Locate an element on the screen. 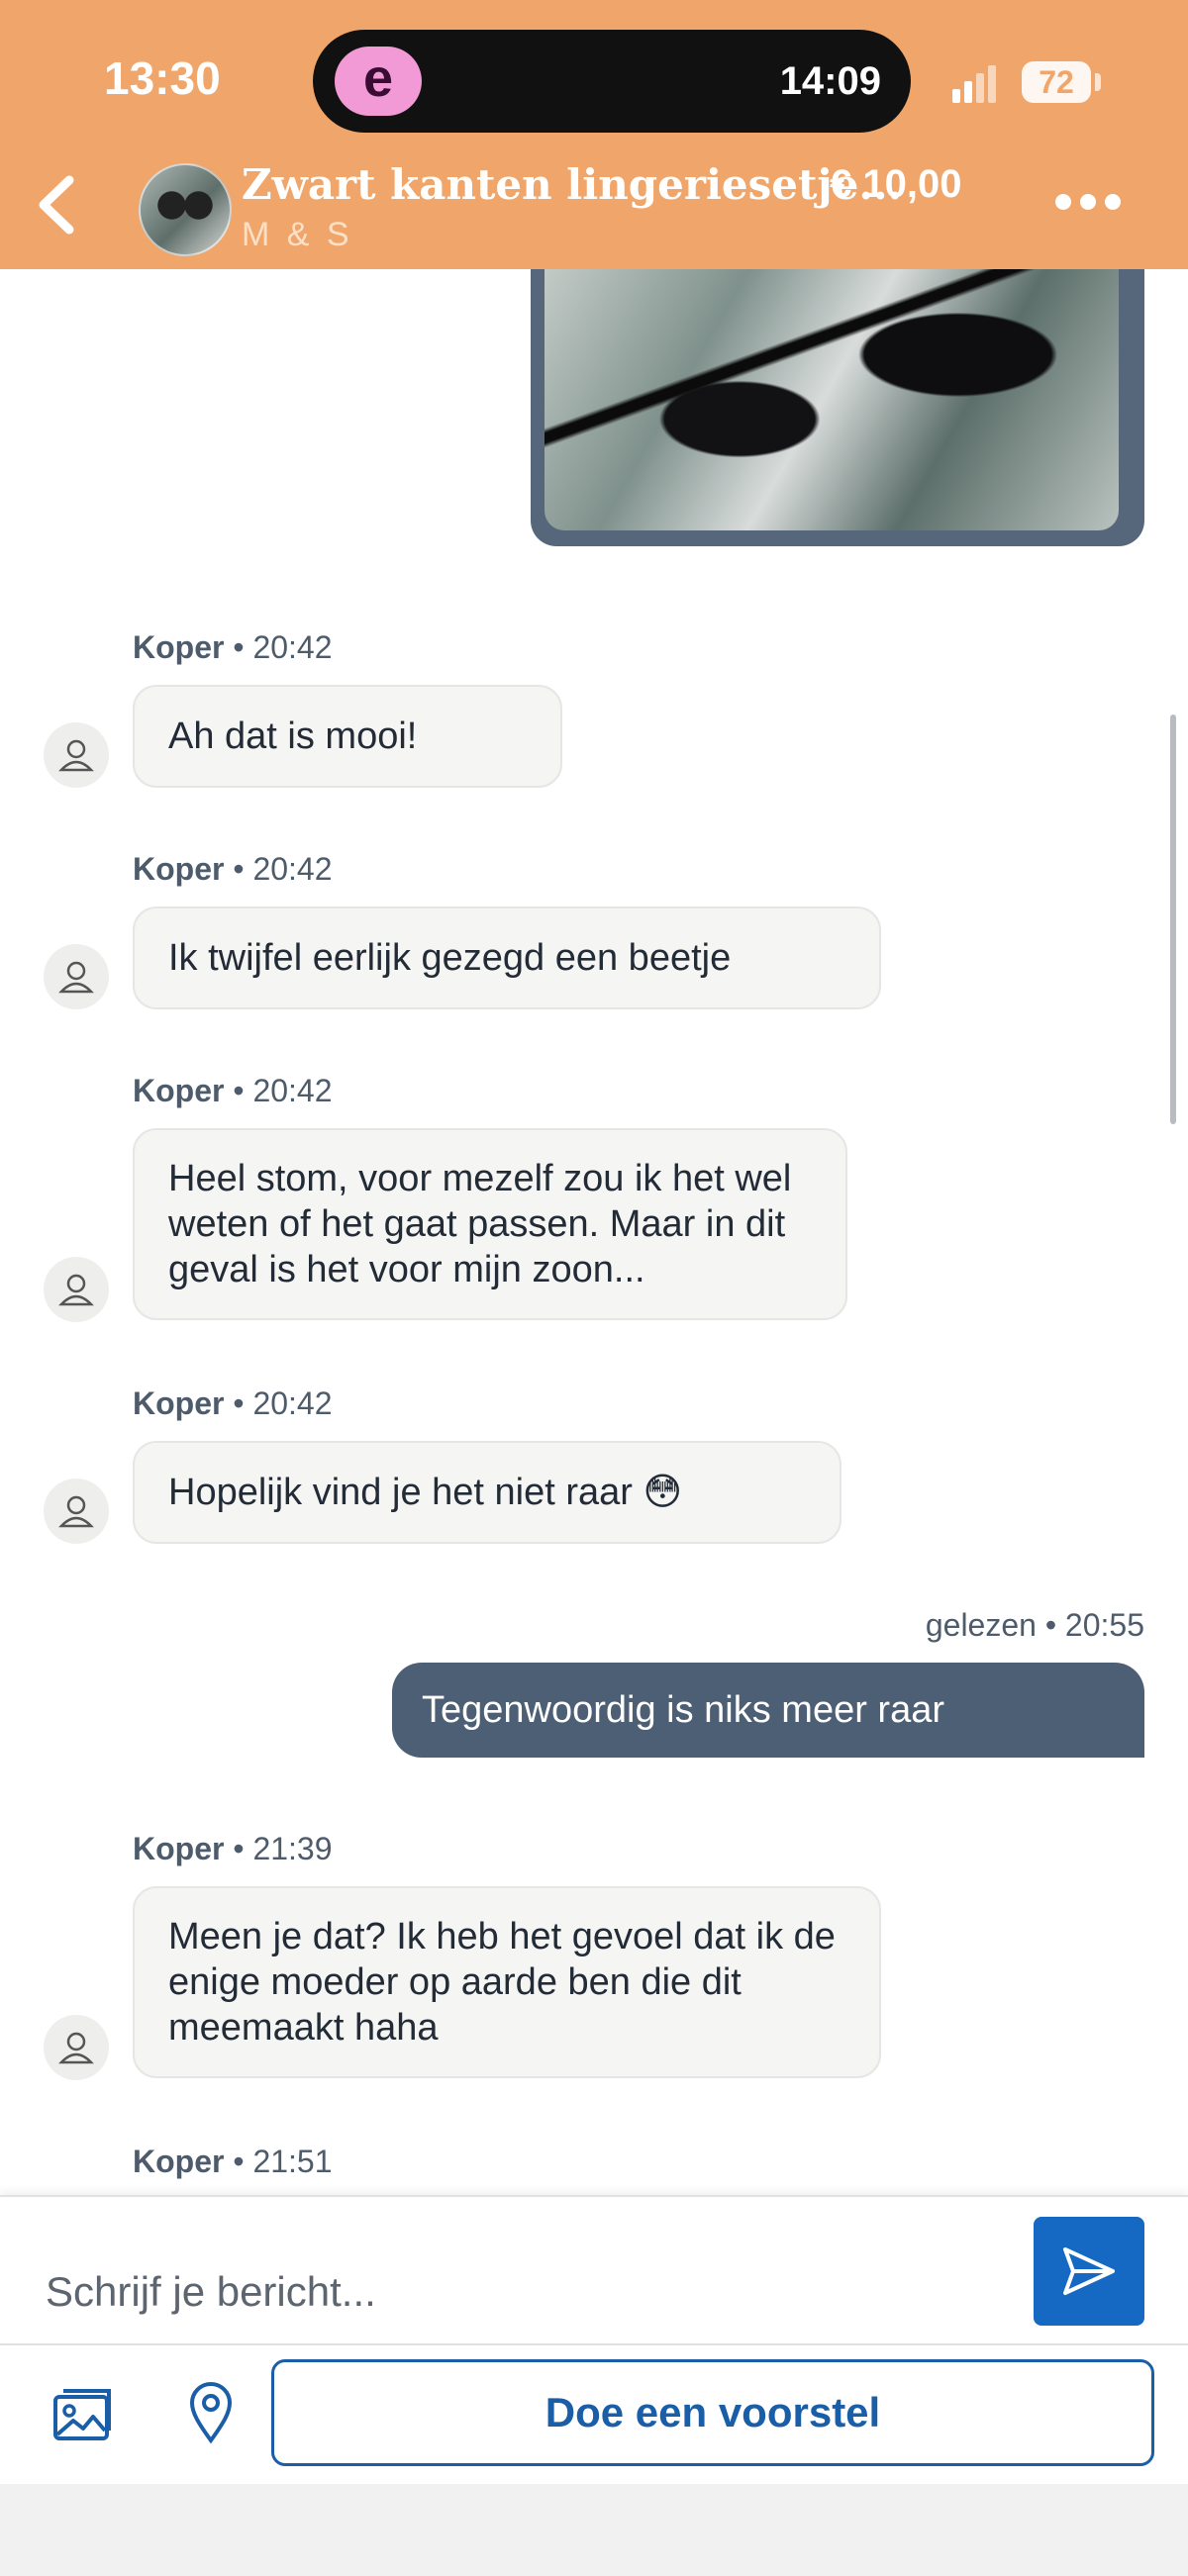  dynamic-island: e 14:09 is located at coordinates (612, 81).